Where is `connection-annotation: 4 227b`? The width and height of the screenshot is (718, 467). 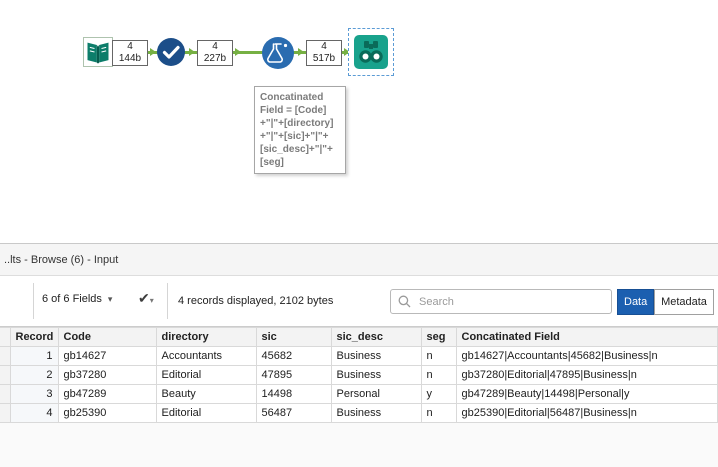 connection-annotation: 4 227b is located at coordinates (215, 53).